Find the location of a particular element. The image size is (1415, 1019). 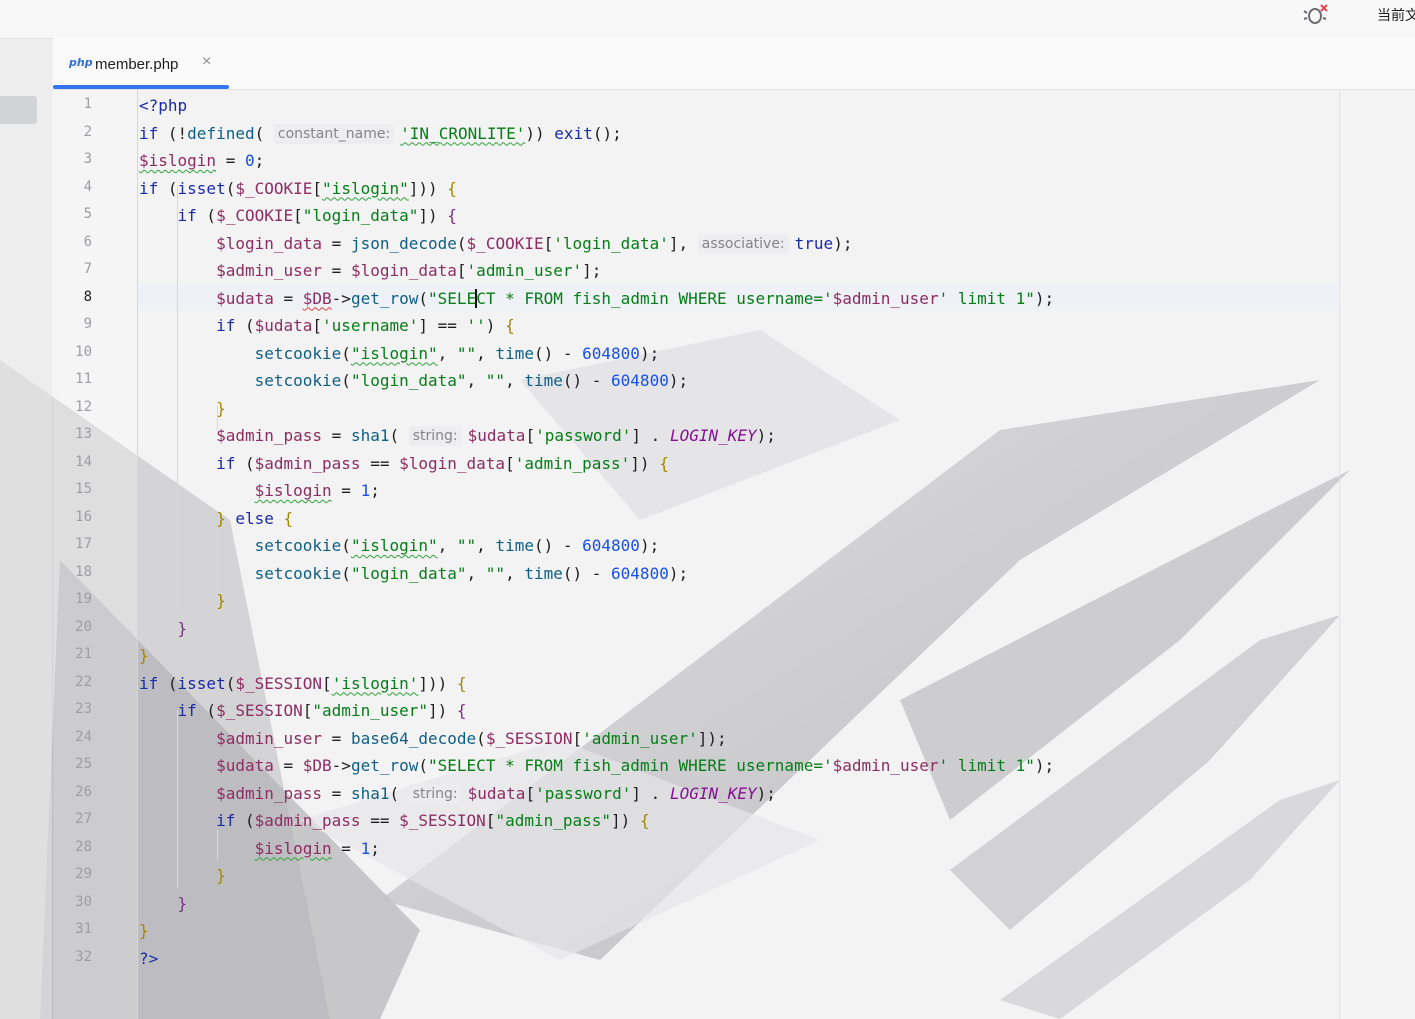

line-number: 2 is located at coordinates (87, 131).